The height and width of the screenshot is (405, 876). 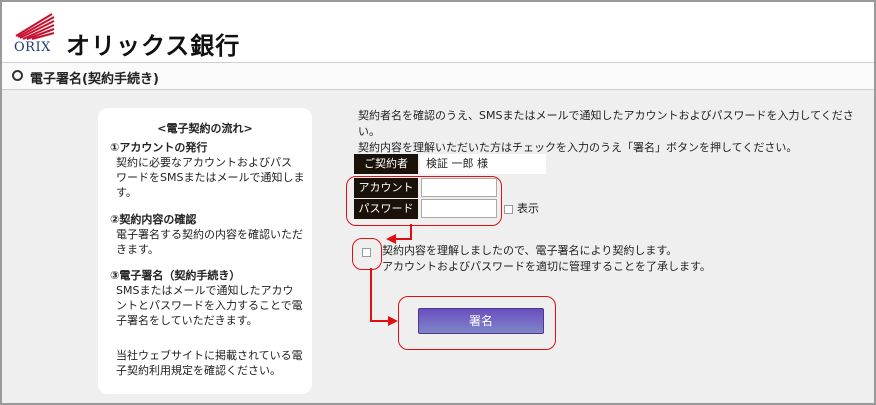 I want to click on flow-step-text: きます。, so click(x=137, y=249).